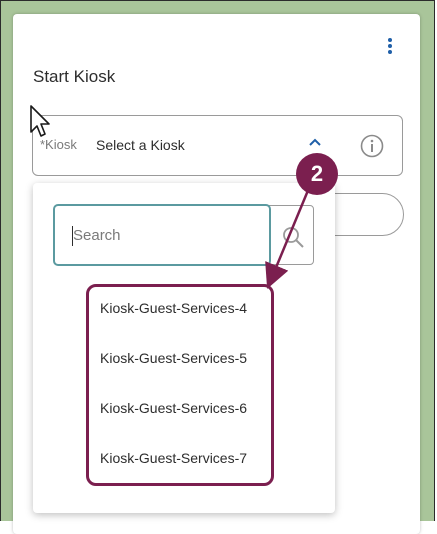 This screenshot has height=534, width=437. What do you see at coordinates (58, 144) in the screenshot?
I see `kiosk-required-label: *Kiosk` at bounding box center [58, 144].